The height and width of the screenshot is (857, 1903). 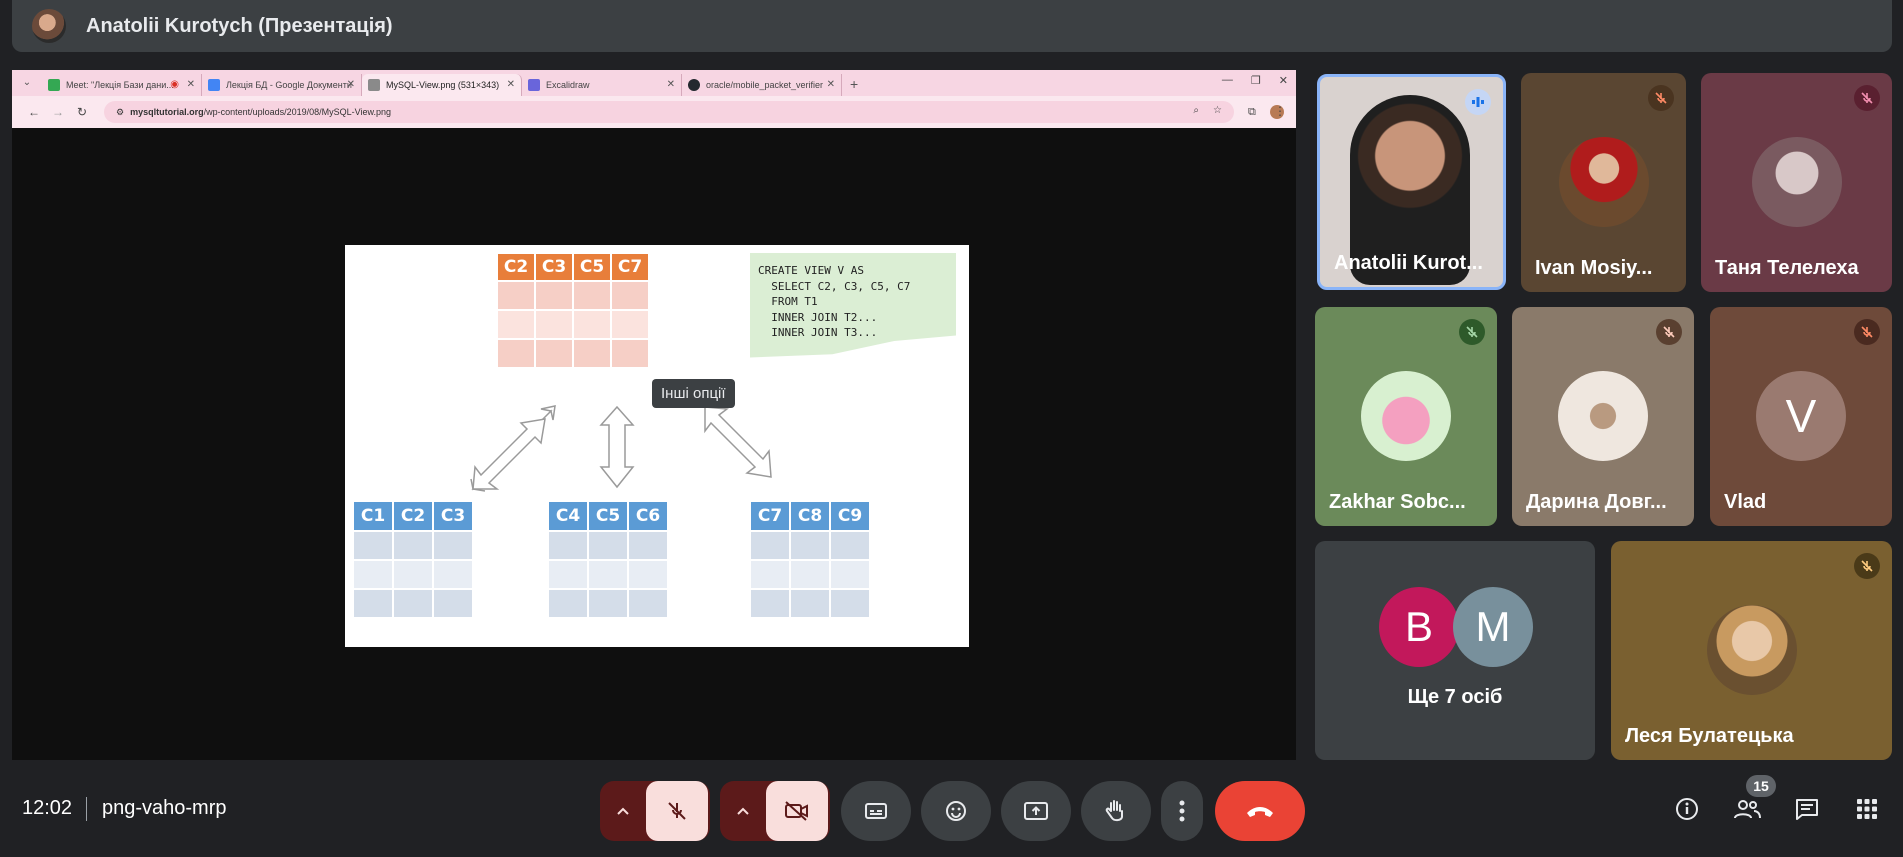 What do you see at coordinates (167, 112) in the screenshot?
I see `url-domain: mysqltutorial.org` at bounding box center [167, 112].